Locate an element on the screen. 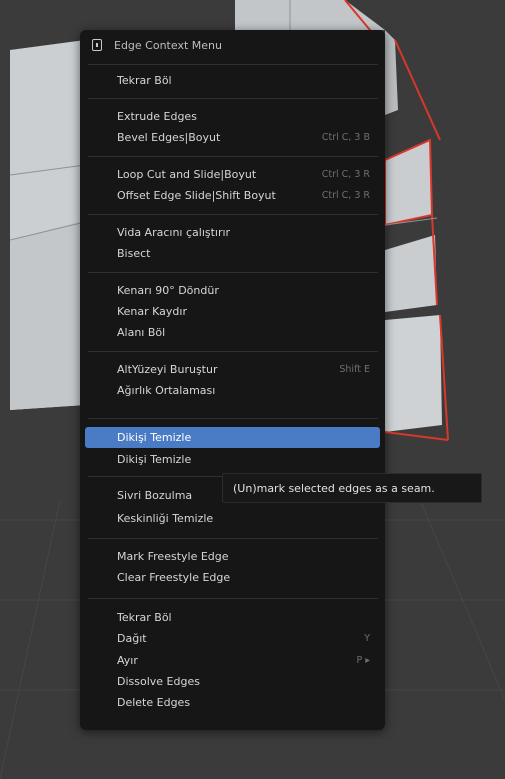 This screenshot has height=779, width=505. menu-item-label: Kenarı 90° Döndür is located at coordinates (168, 290).